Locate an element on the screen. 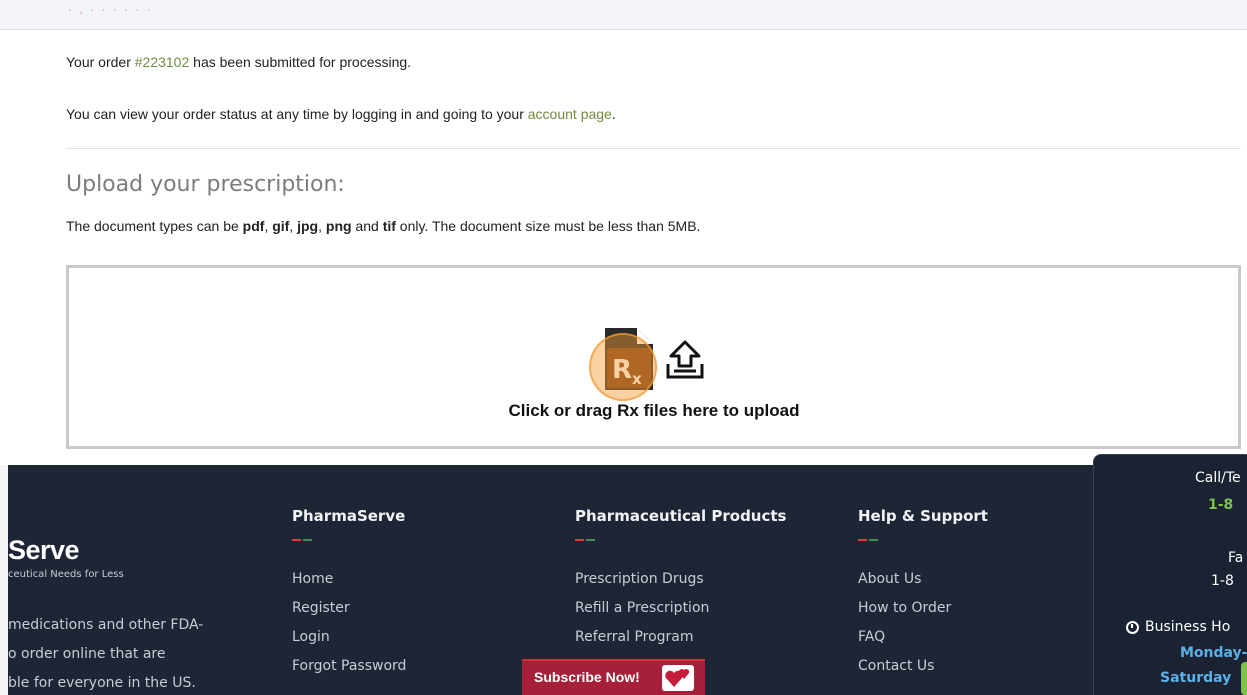  footer-link-login: Login is located at coordinates (349, 643).